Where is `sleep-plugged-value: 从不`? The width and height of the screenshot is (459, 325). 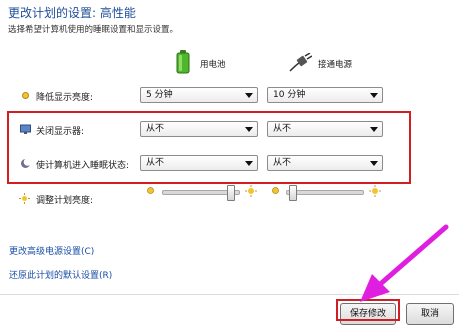 sleep-plugged-value: 从不 is located at coordinates (282, 163).